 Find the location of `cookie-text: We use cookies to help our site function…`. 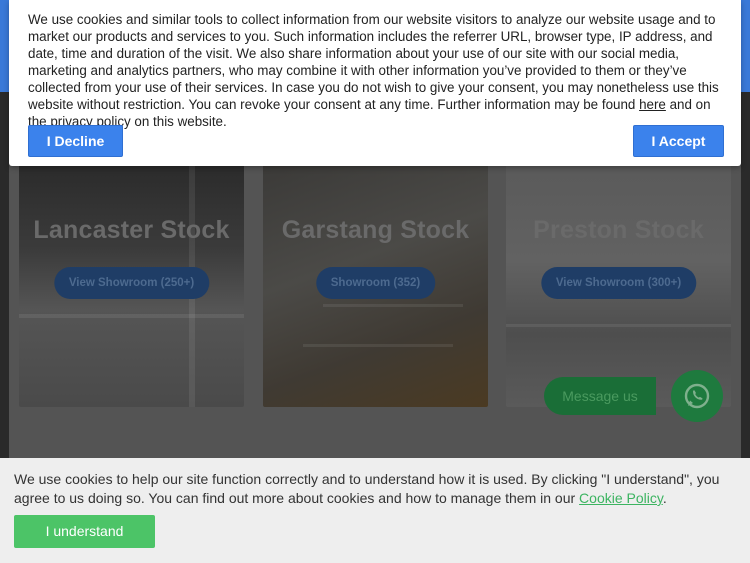

cookie-text: We use cookies to help our site function… is located at coordinates (375, 489).